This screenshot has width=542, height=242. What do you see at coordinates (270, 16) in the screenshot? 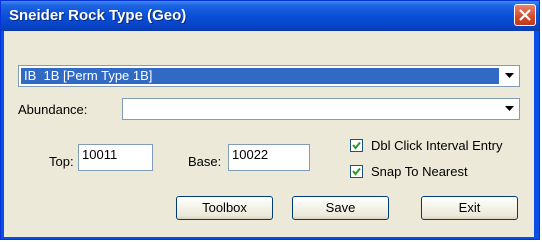
I see `title-bar: Sneider Rock Type (Geo)` at bounding box center [270, 16].